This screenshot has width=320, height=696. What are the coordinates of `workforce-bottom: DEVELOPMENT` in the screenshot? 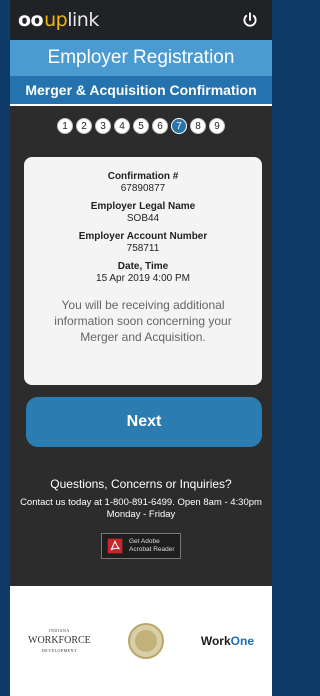 It's located at (59, 650).